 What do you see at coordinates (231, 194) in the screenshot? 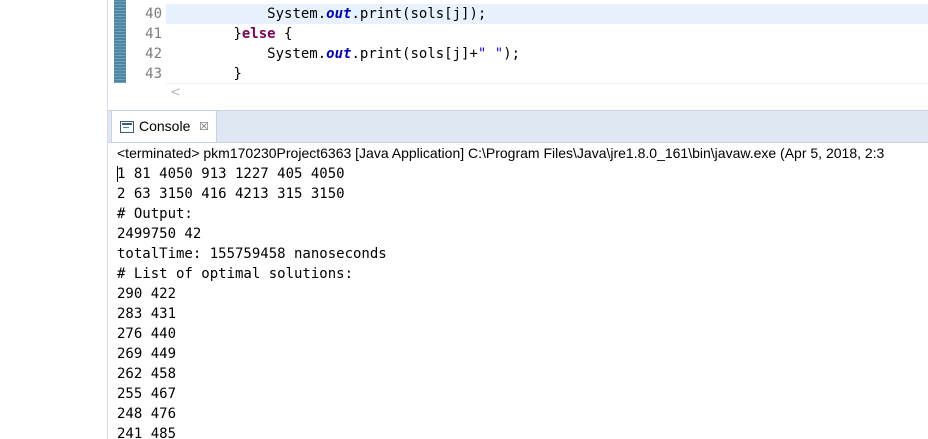
I see `console-output-line: 2 63 3150 416 4213 315 3150` at bounding box center [231, 194].